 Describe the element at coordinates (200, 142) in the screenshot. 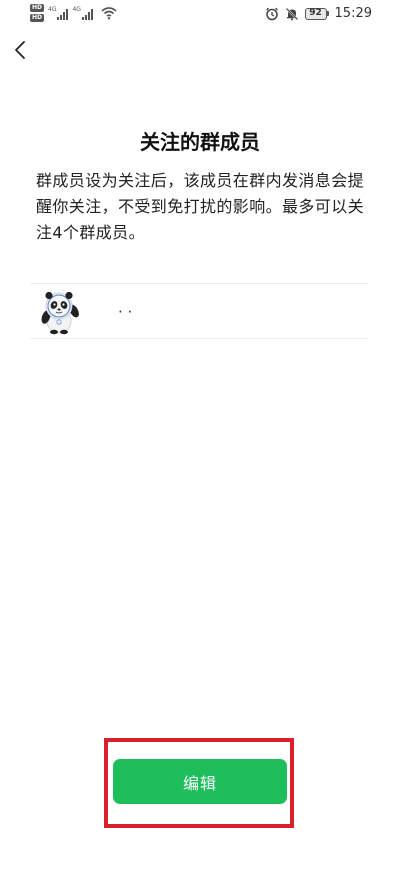

I see `page-title: 关注的群成员` at that location.